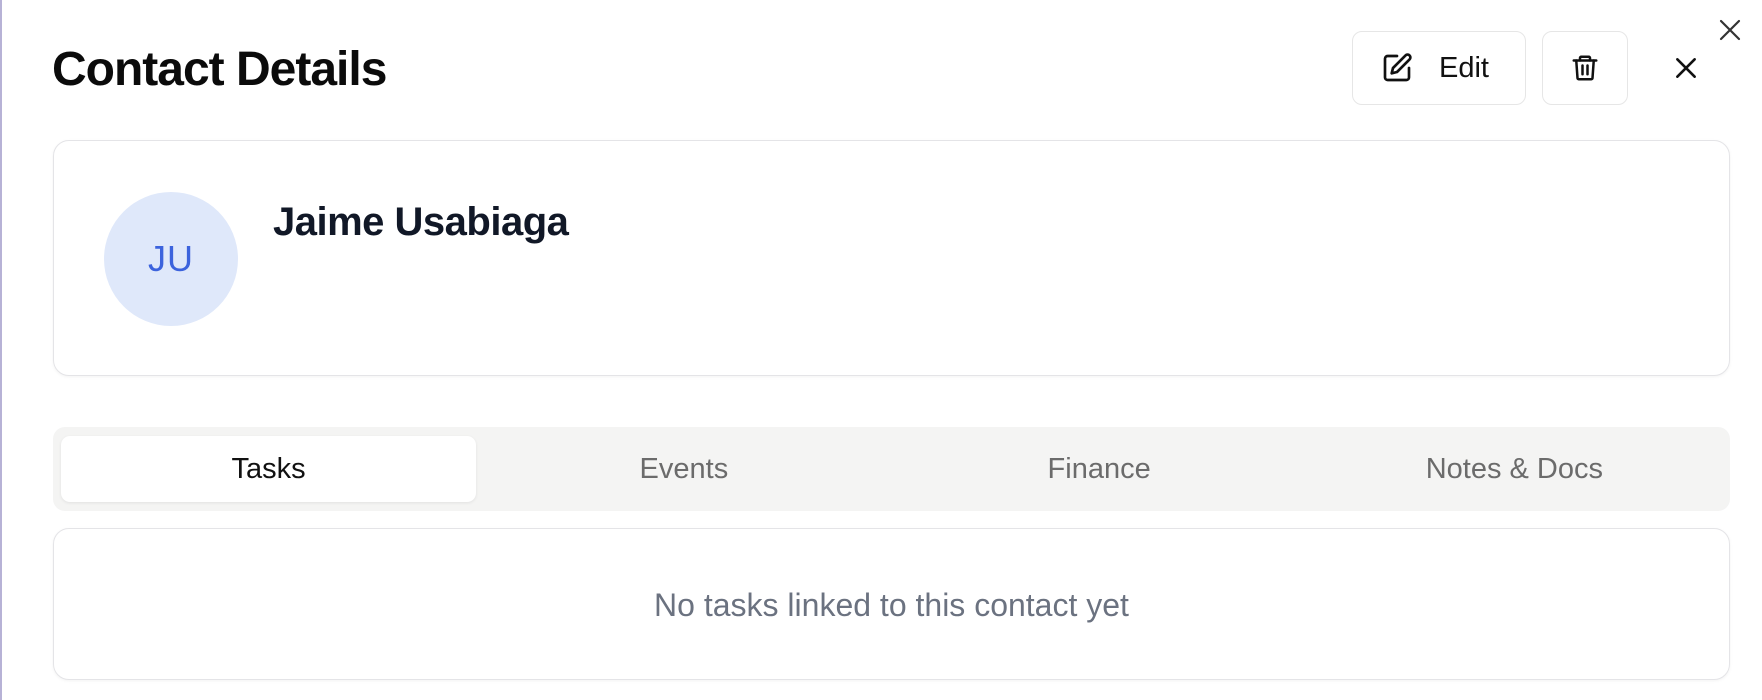 The width and height of the screenshot is (1762, 700). I want to click on dialog-close-button, so click(1686, 68).